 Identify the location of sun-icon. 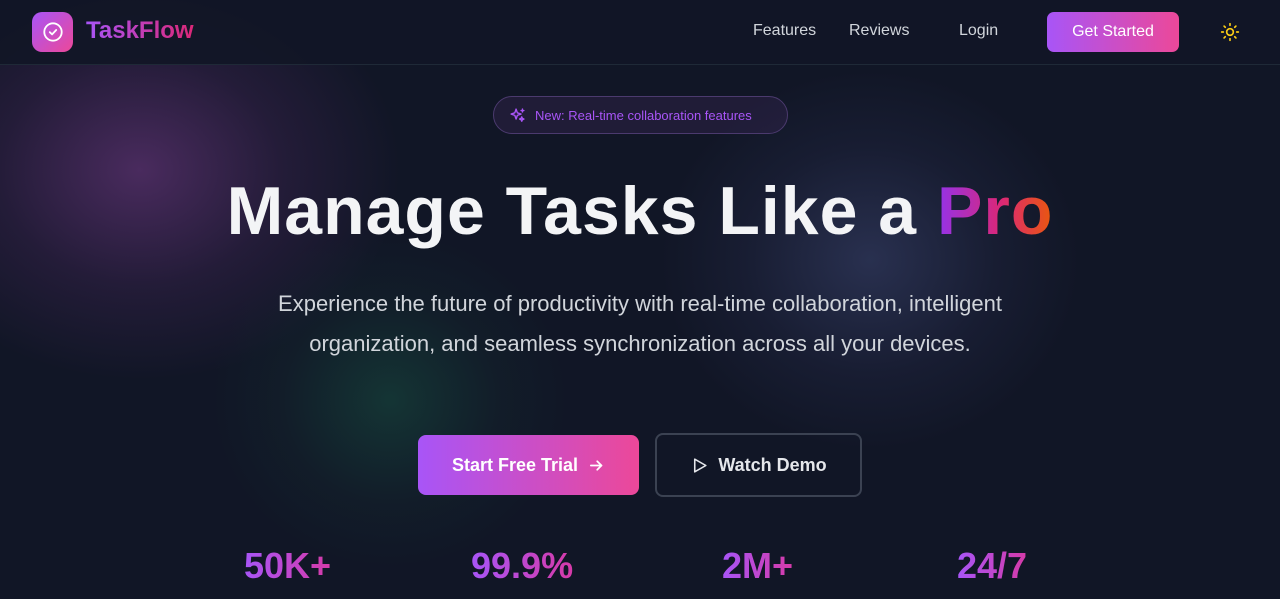
(1230, 32).